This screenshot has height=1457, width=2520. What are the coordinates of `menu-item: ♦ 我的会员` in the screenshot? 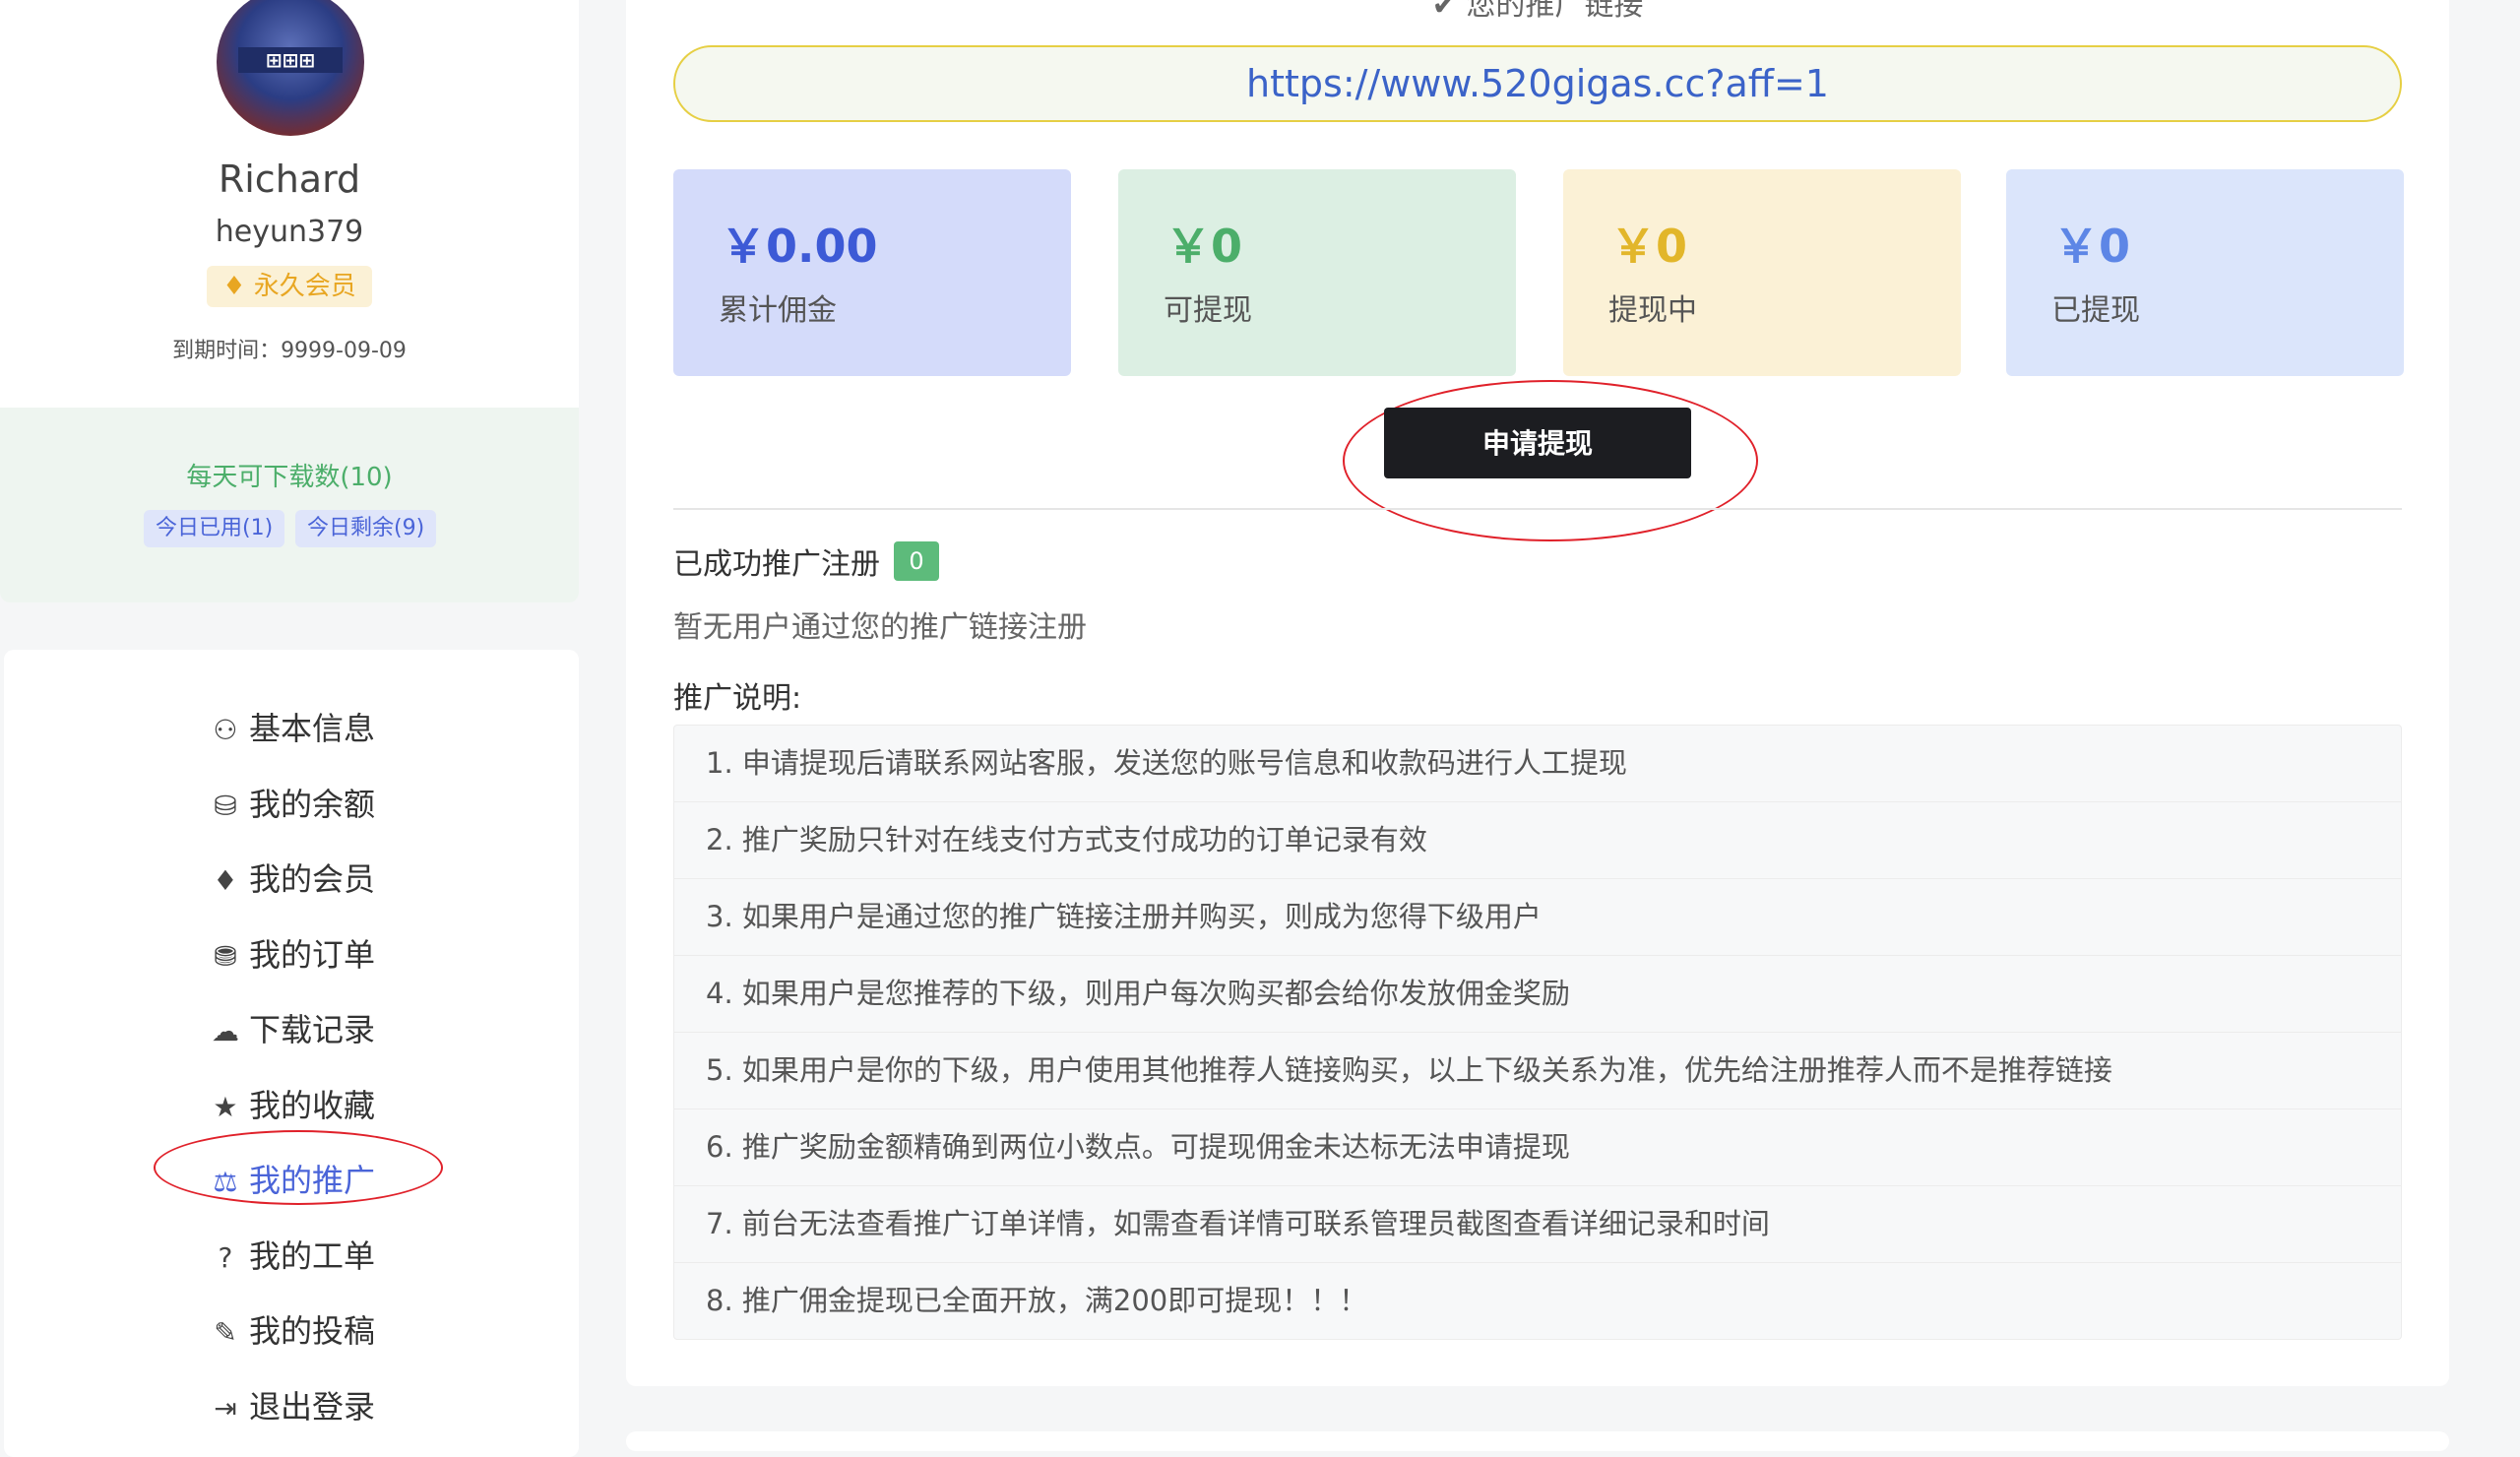 It's located at (291, 879).